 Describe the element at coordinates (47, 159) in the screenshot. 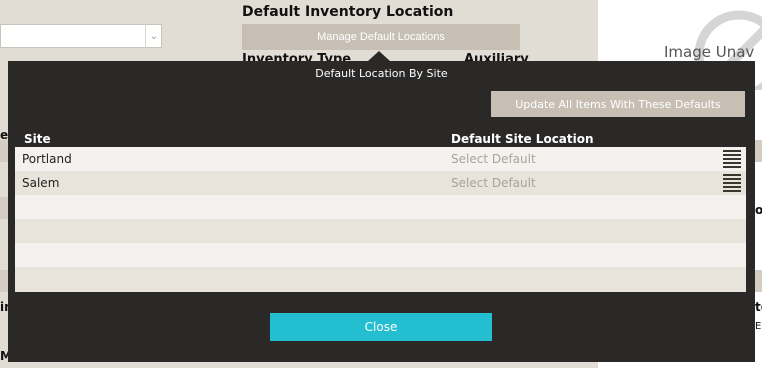

I see `site-name: Portland` at that location.